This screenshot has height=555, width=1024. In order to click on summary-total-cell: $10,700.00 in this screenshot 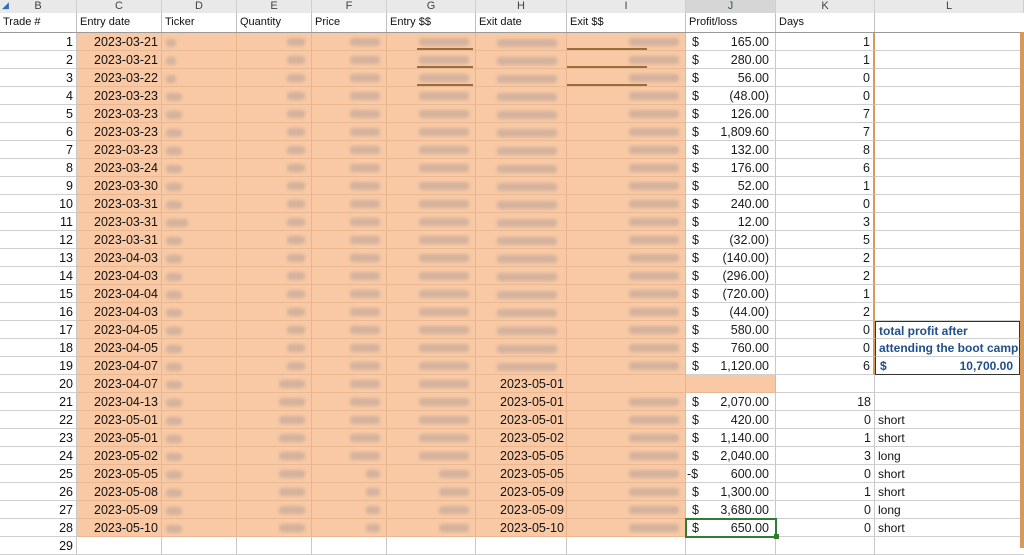, I will do `click(947, 366)`.